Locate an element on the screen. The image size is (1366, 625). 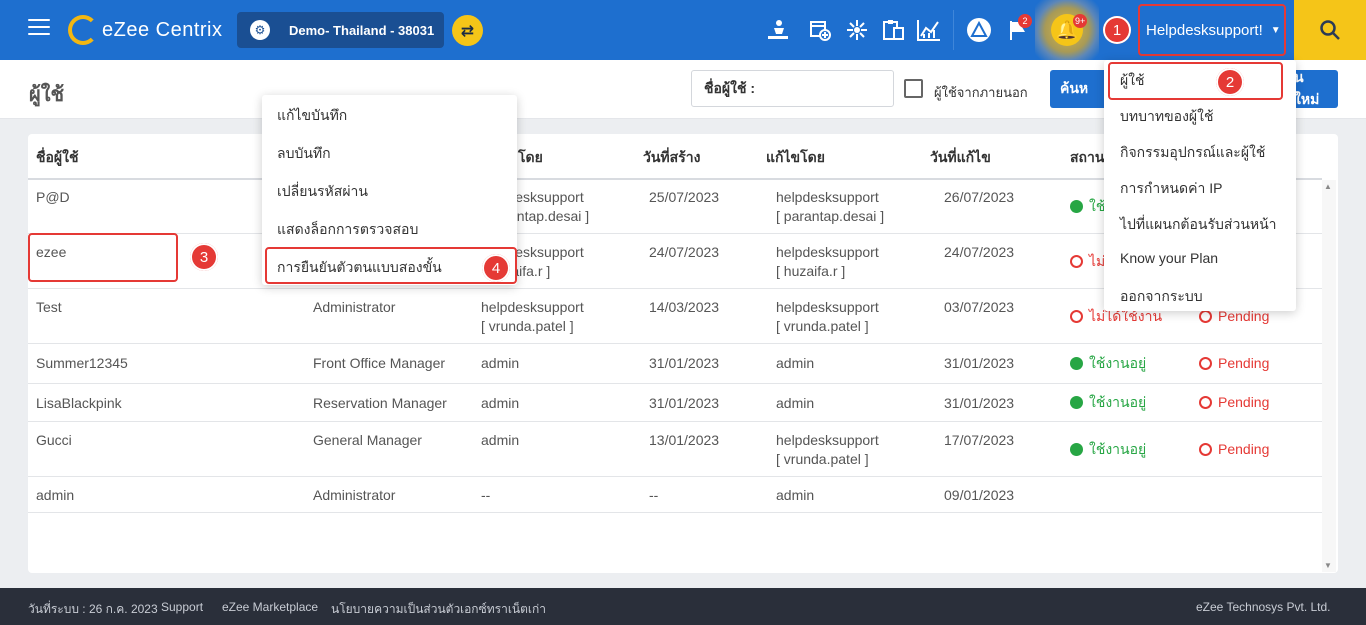
alert-triangle-icon is located at coordinates (979, 30).